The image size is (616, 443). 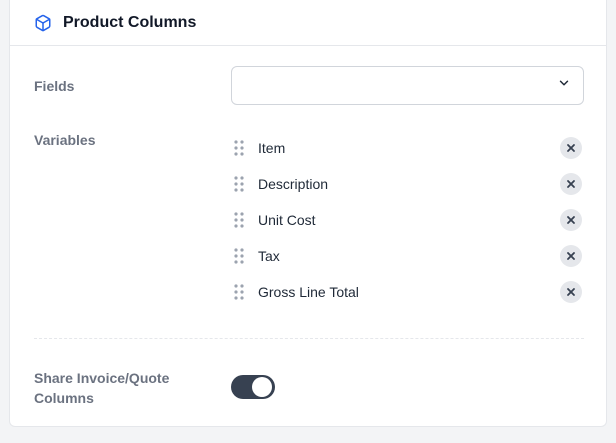 I want to click on variable-label: Gross Line Total, so click(x=308, y=292).